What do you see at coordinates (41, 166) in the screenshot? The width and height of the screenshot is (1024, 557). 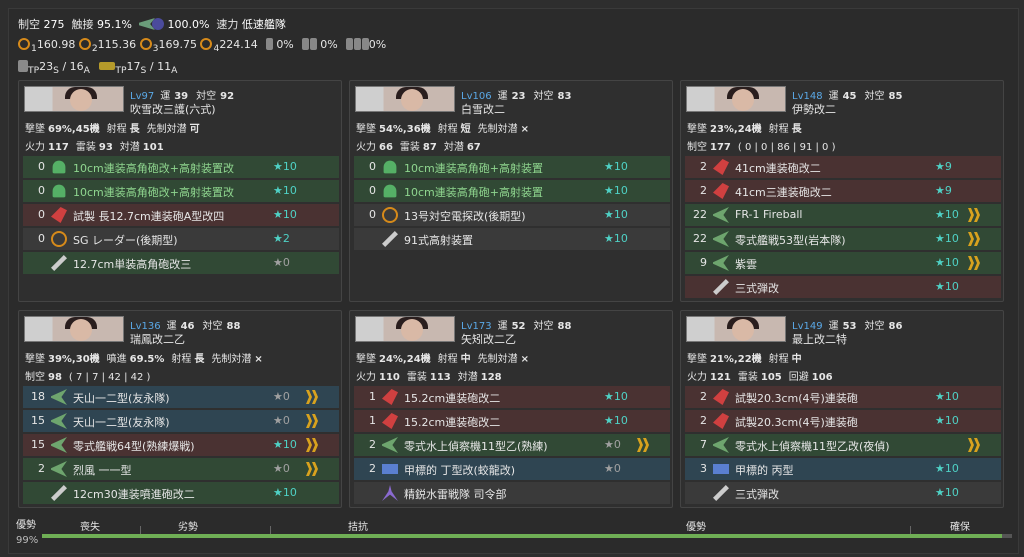 I see `slot-count: 0` at bounding box center [41, 166].